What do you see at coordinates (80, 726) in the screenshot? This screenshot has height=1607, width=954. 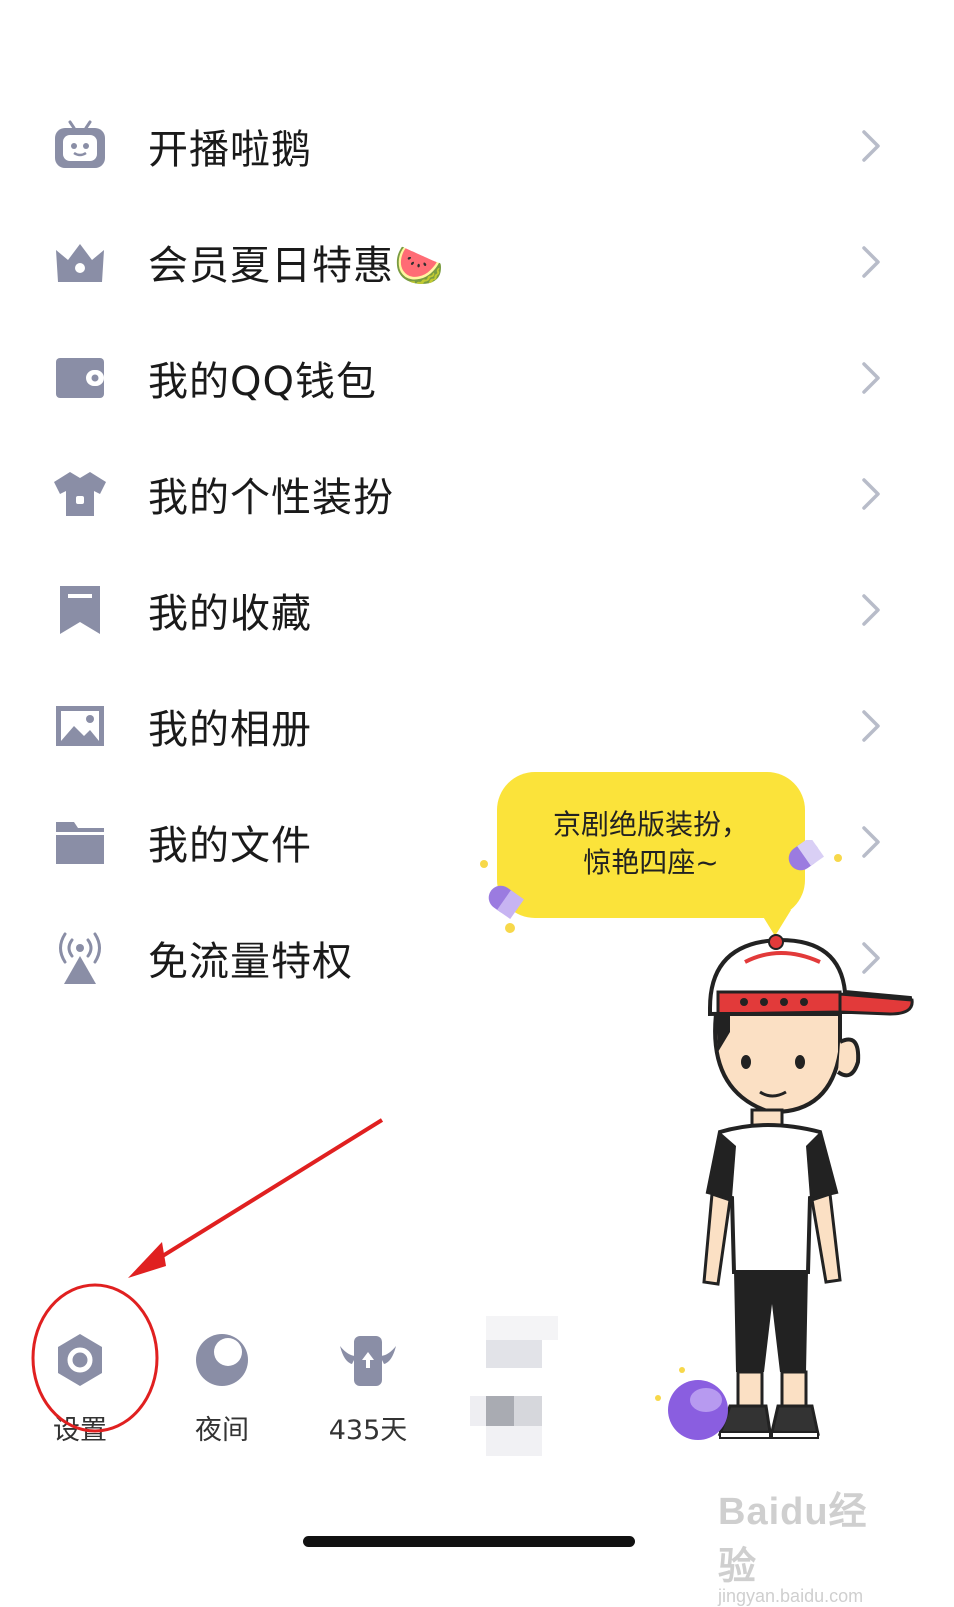 I see `photo-icon` at bounding box center [80, 726].